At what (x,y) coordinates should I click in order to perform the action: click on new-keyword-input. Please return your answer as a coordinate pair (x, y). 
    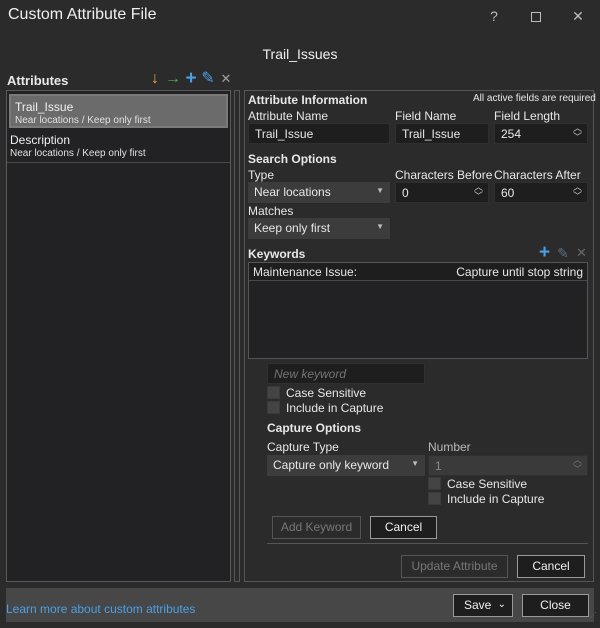
    Looking at the image, I should click on (346, 373).